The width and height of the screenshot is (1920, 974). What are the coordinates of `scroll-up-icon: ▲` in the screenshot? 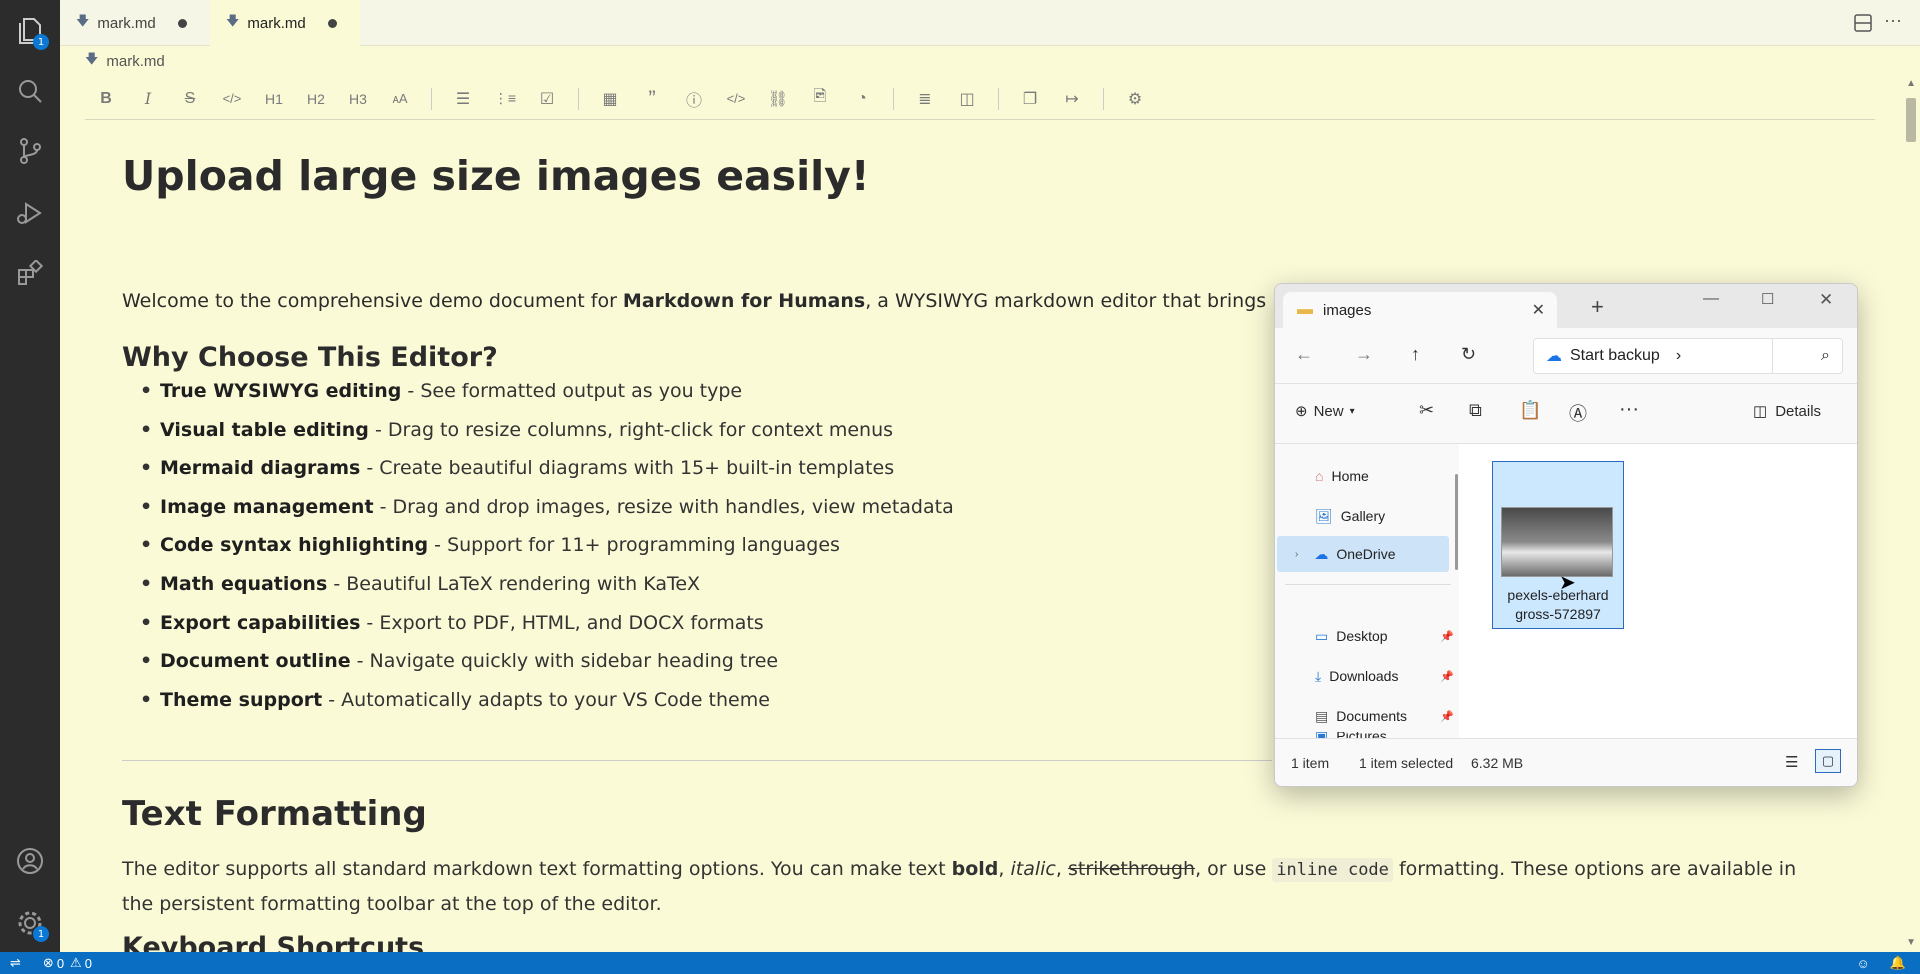 It's located at (1911, 83).